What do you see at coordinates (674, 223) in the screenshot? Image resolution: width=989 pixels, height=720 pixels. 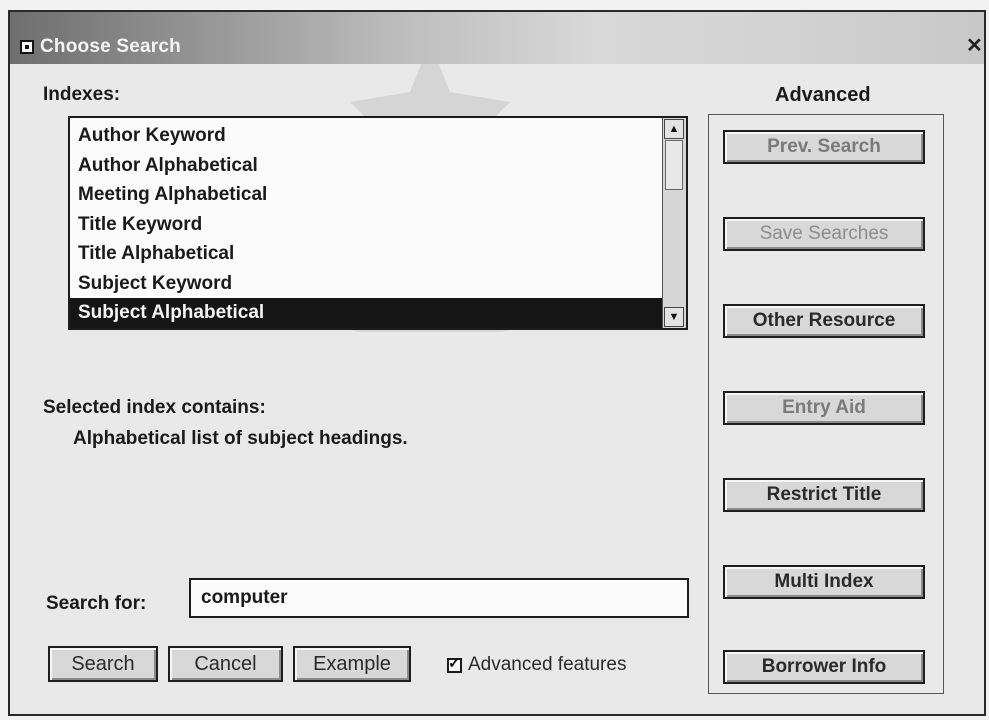 I see `list-scrollbar: ▲ ▼` at bounding box center [674, 223].